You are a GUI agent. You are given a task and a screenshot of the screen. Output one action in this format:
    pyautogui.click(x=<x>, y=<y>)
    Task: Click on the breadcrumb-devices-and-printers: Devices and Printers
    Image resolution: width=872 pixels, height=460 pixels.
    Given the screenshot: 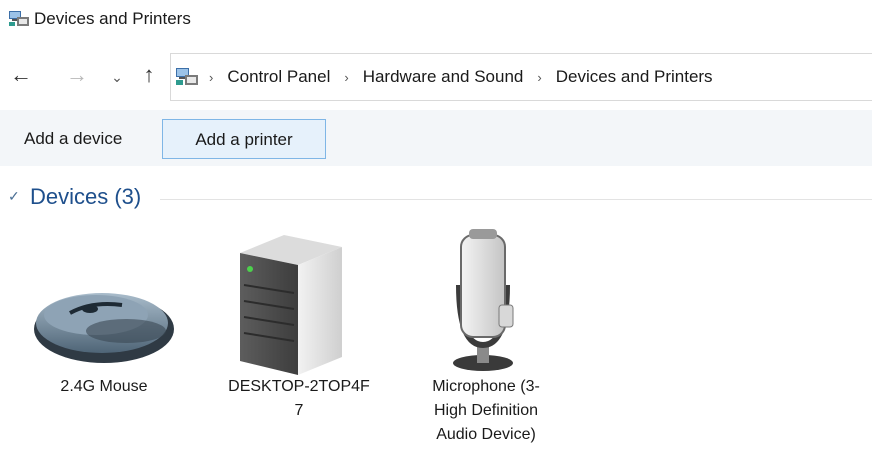 What is the action you would take?
    pyautogui.click(x=634, y=77)
    